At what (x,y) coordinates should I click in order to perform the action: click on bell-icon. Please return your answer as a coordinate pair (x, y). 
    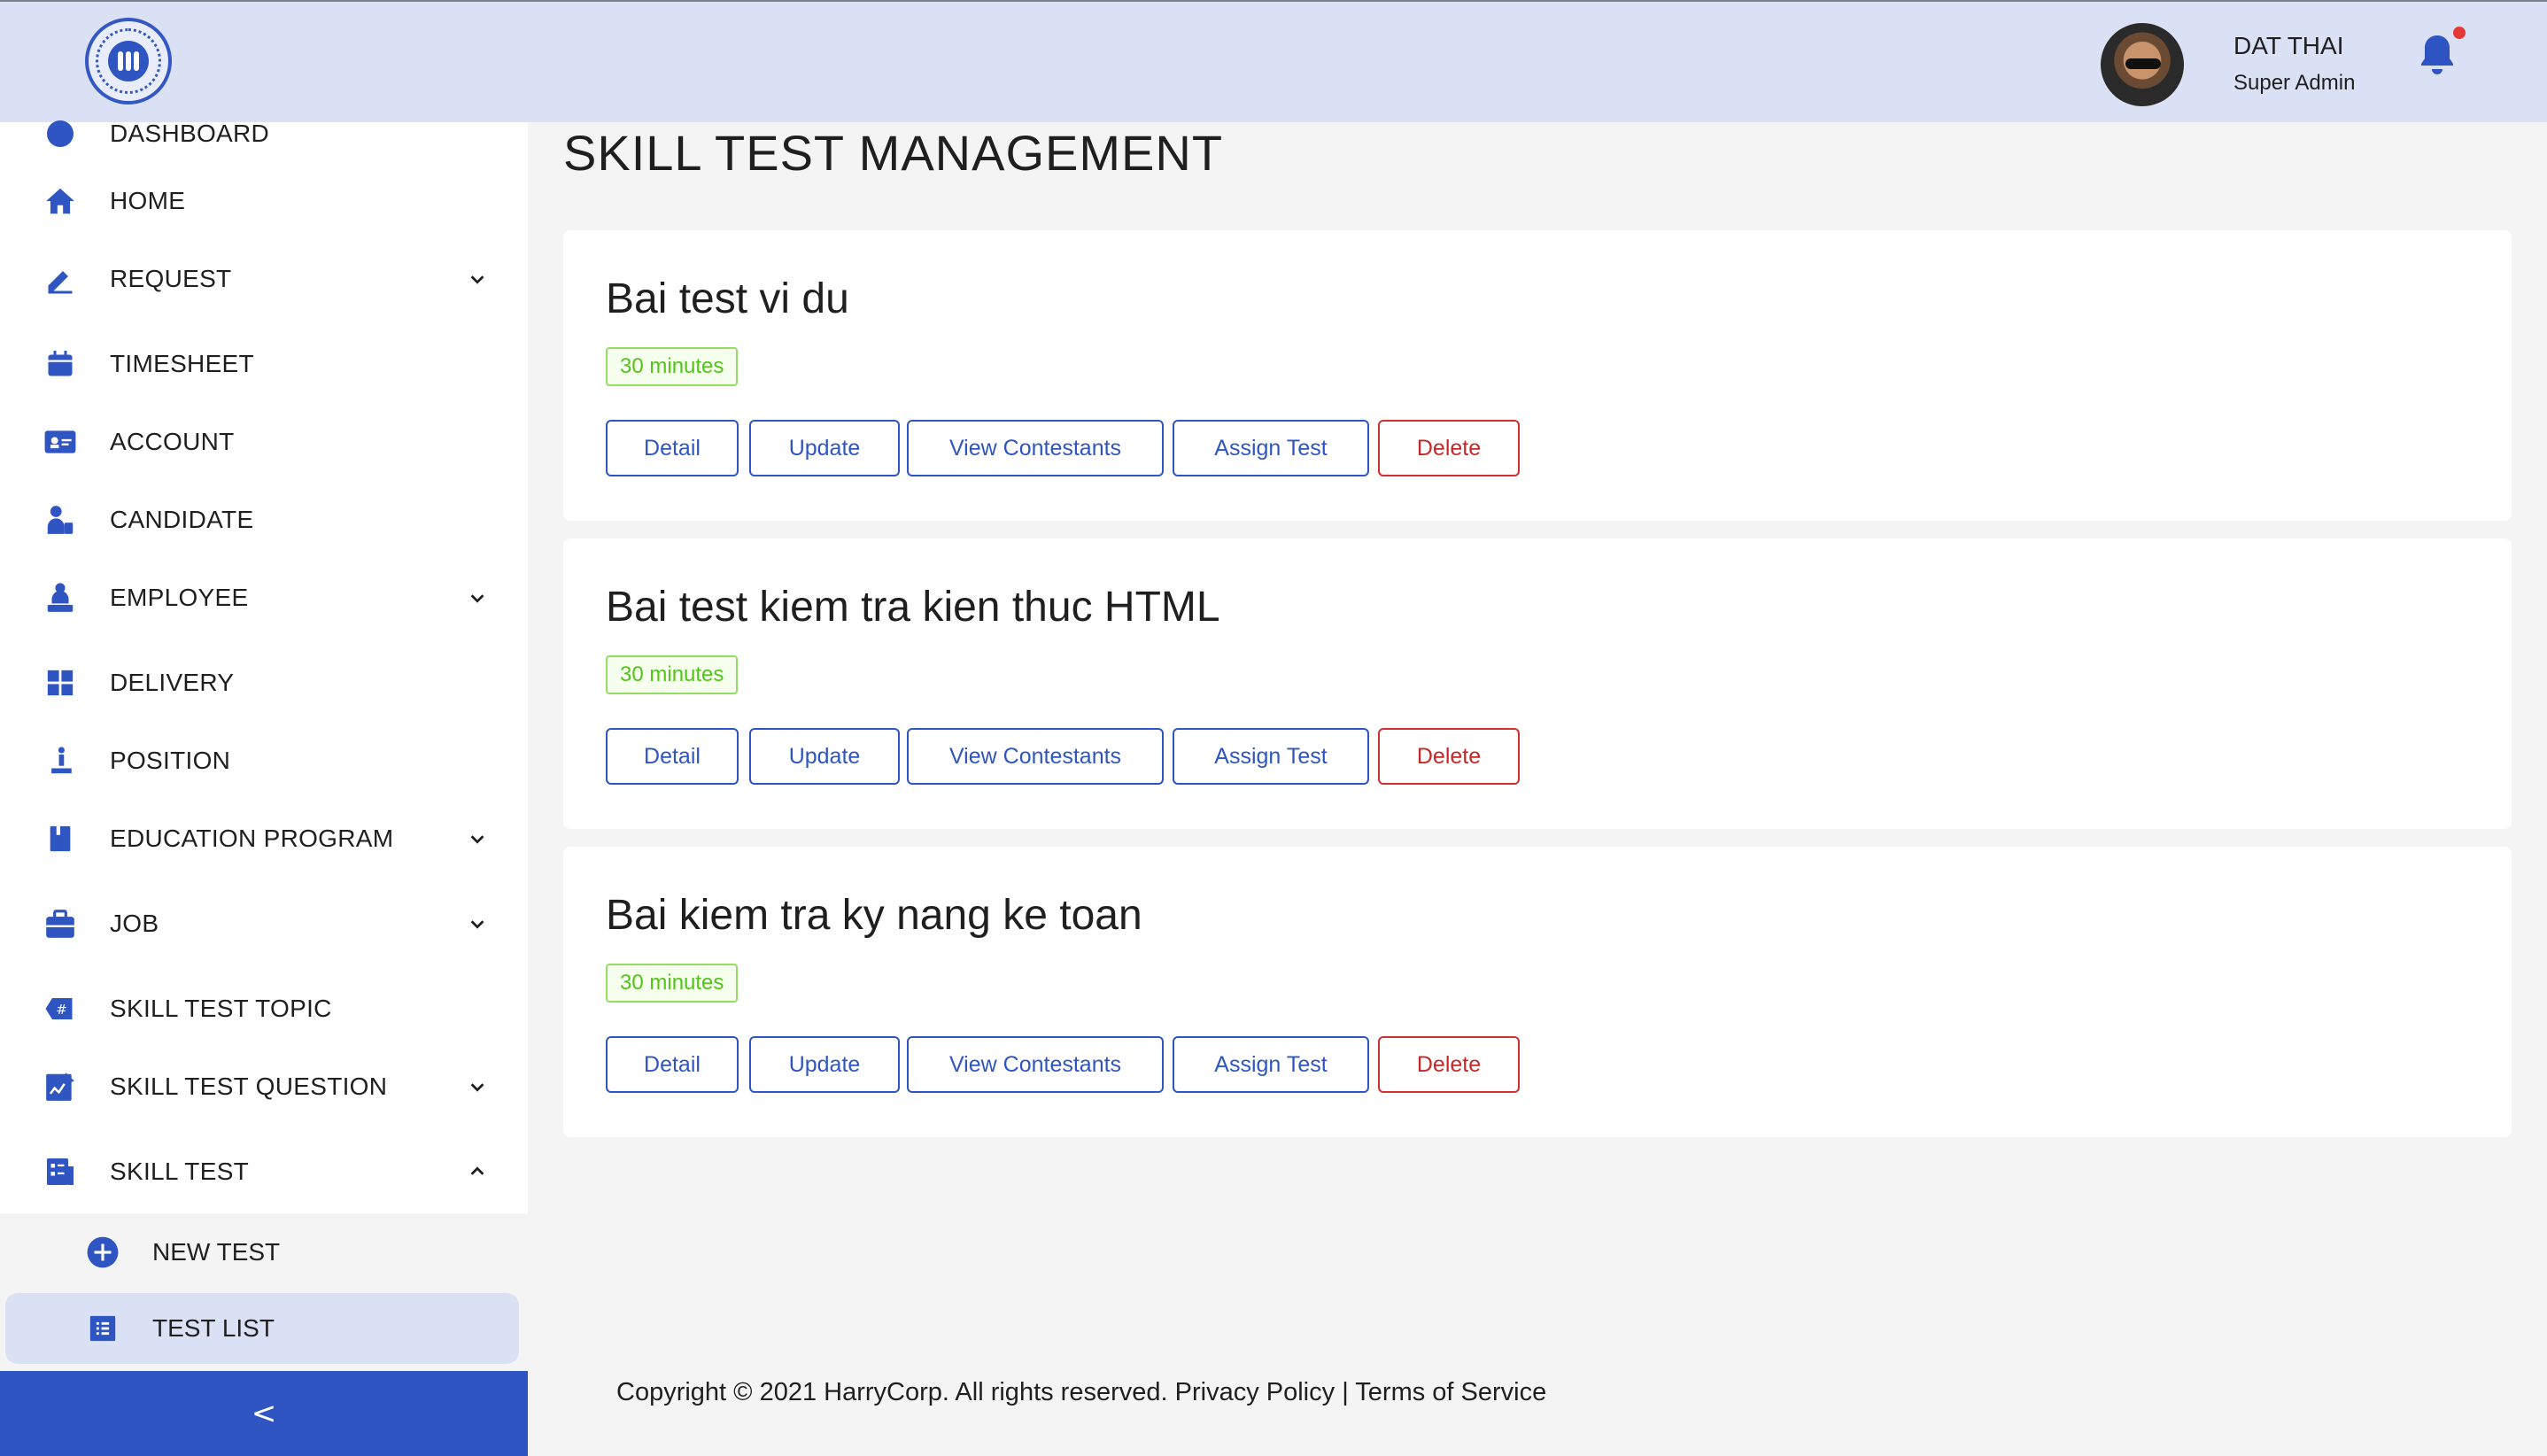
    Looking at the image, I should click on (2437, 56).